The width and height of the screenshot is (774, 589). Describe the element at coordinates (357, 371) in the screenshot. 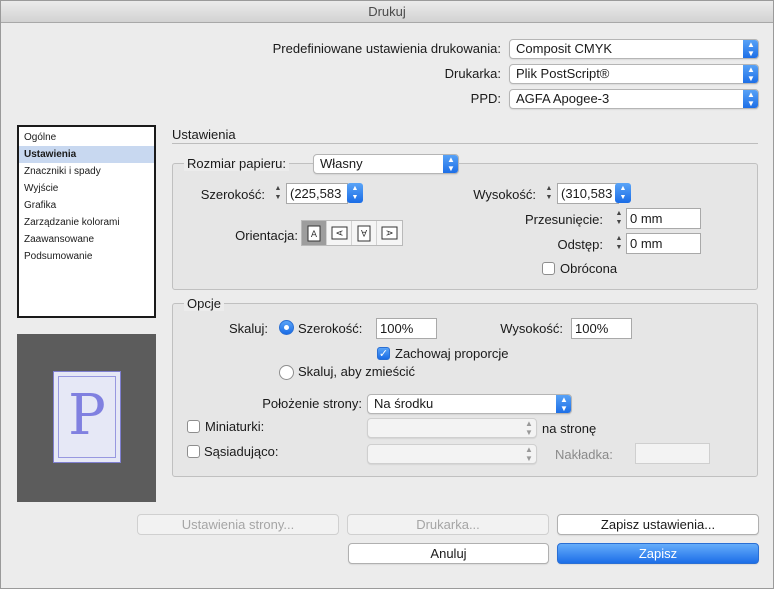

I see `scale-to-fit-label: Skaluj, aby zmieścić` at that location.